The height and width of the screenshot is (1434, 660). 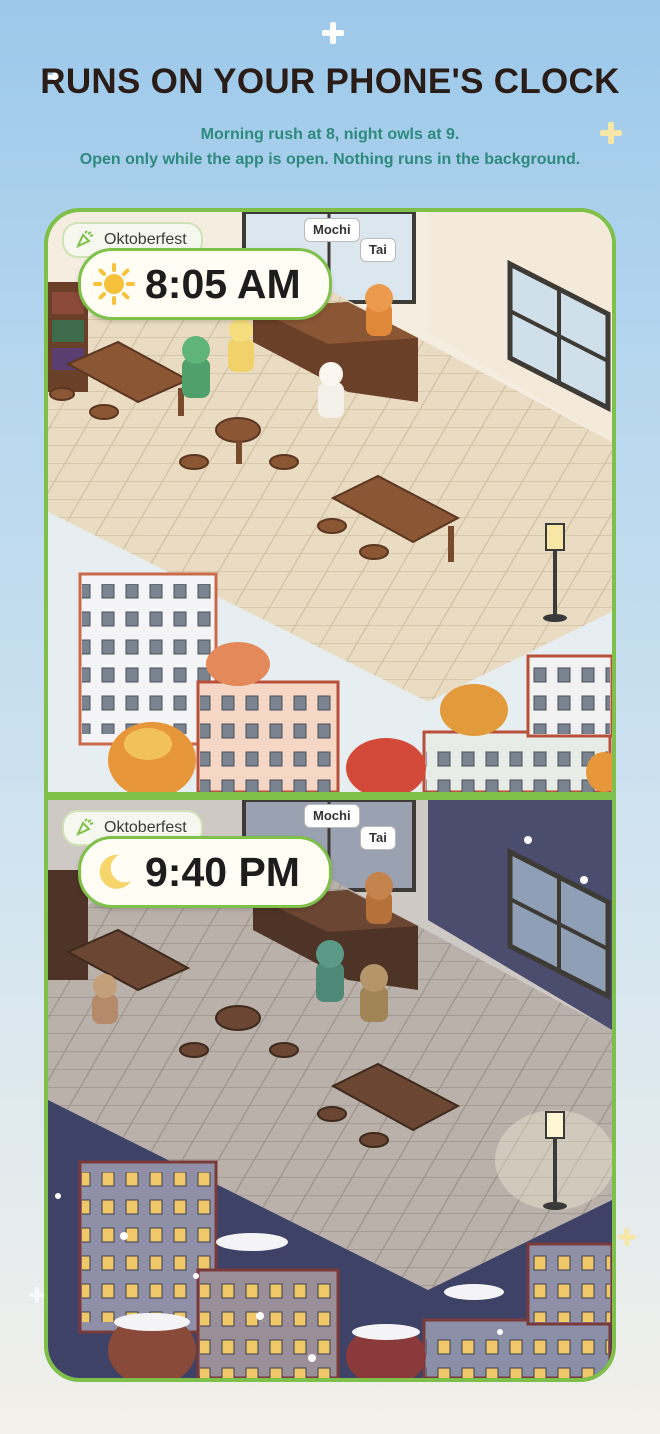 I want to click on clock-badge: 8:05 AM, so click(x=205, y=284).